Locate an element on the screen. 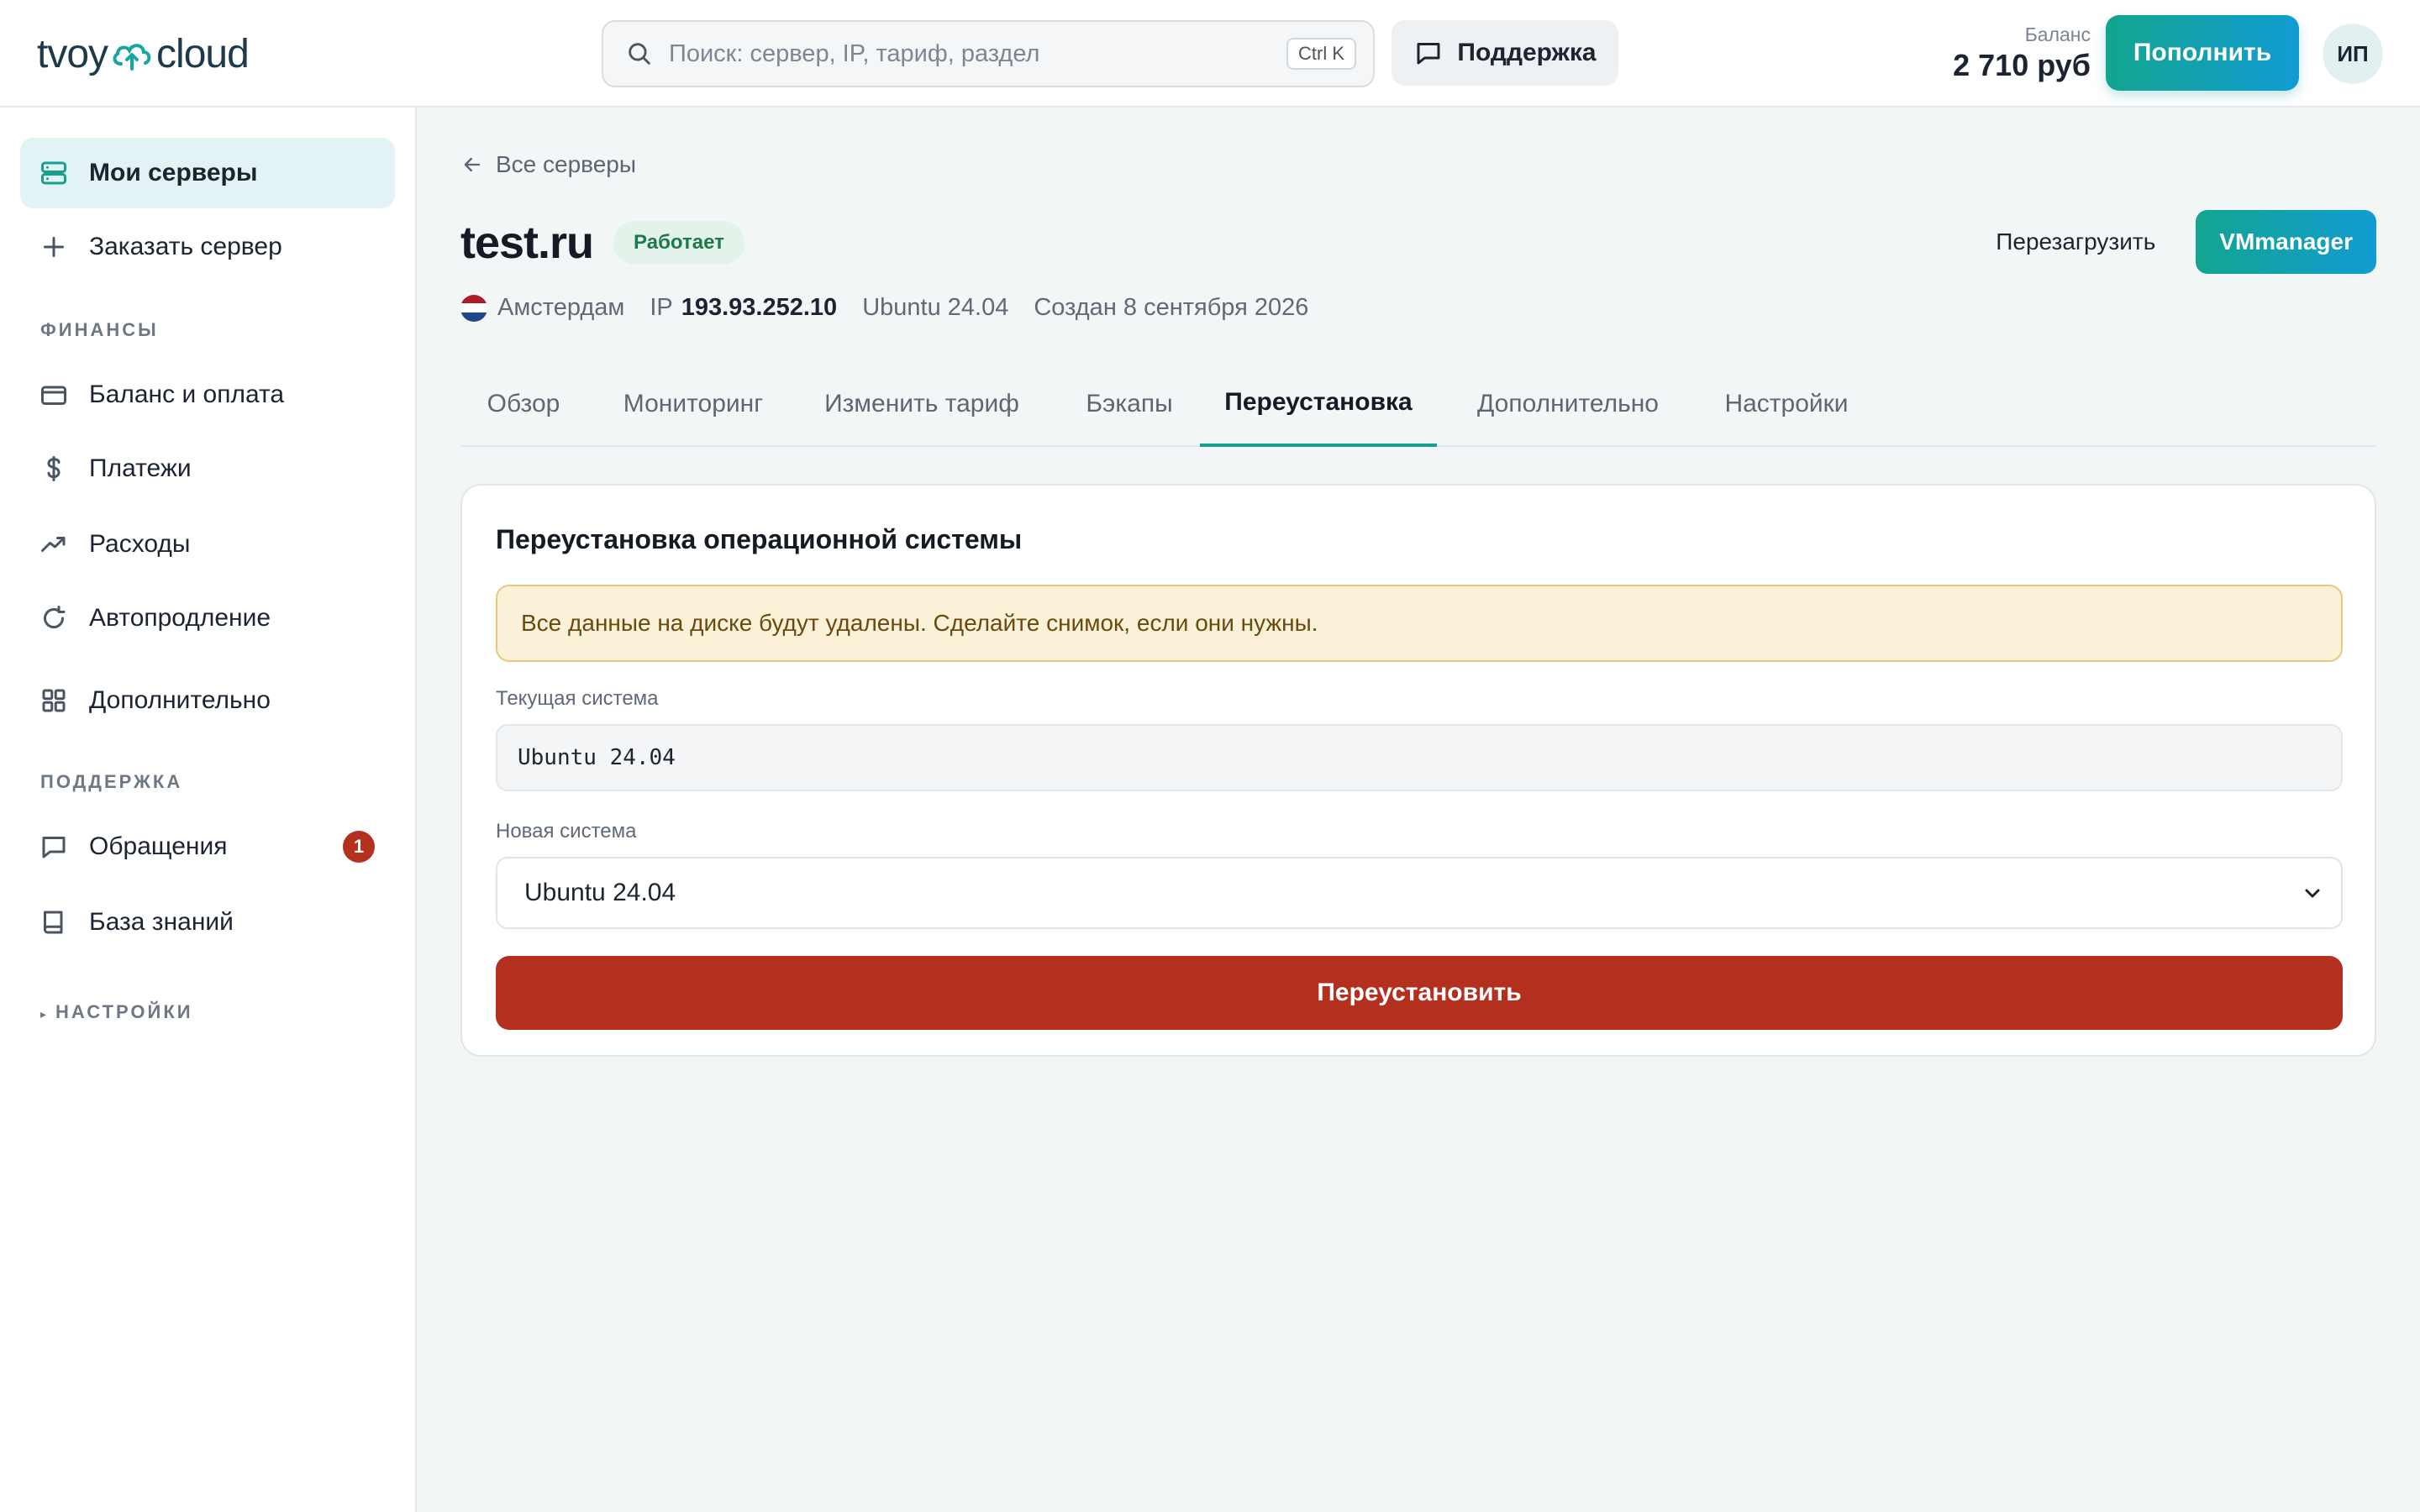  new-os-selected-value: Ubuntu 24.04 is located at coordinates (600, 892).